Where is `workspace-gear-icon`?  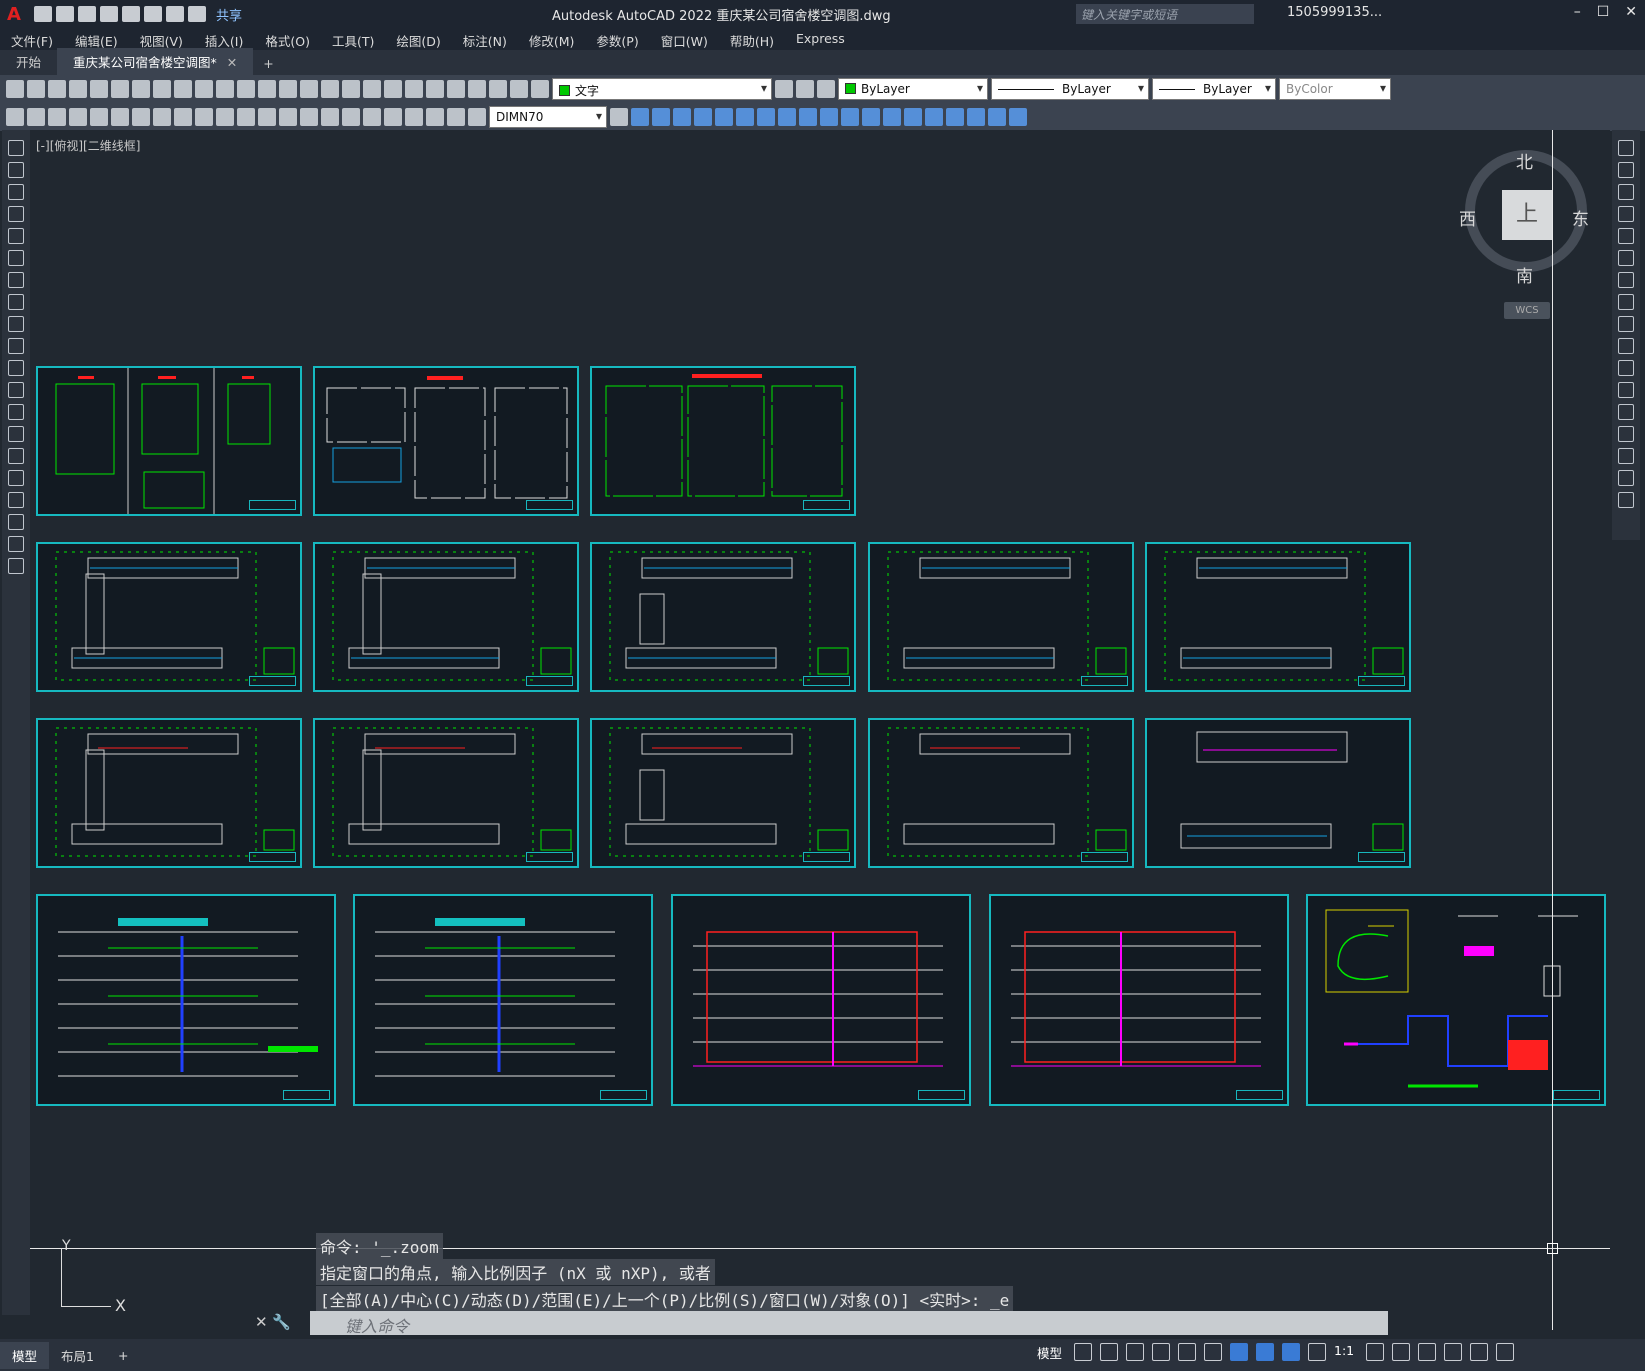 workspace-gear-icon is located at coordinates (1375, 1352).